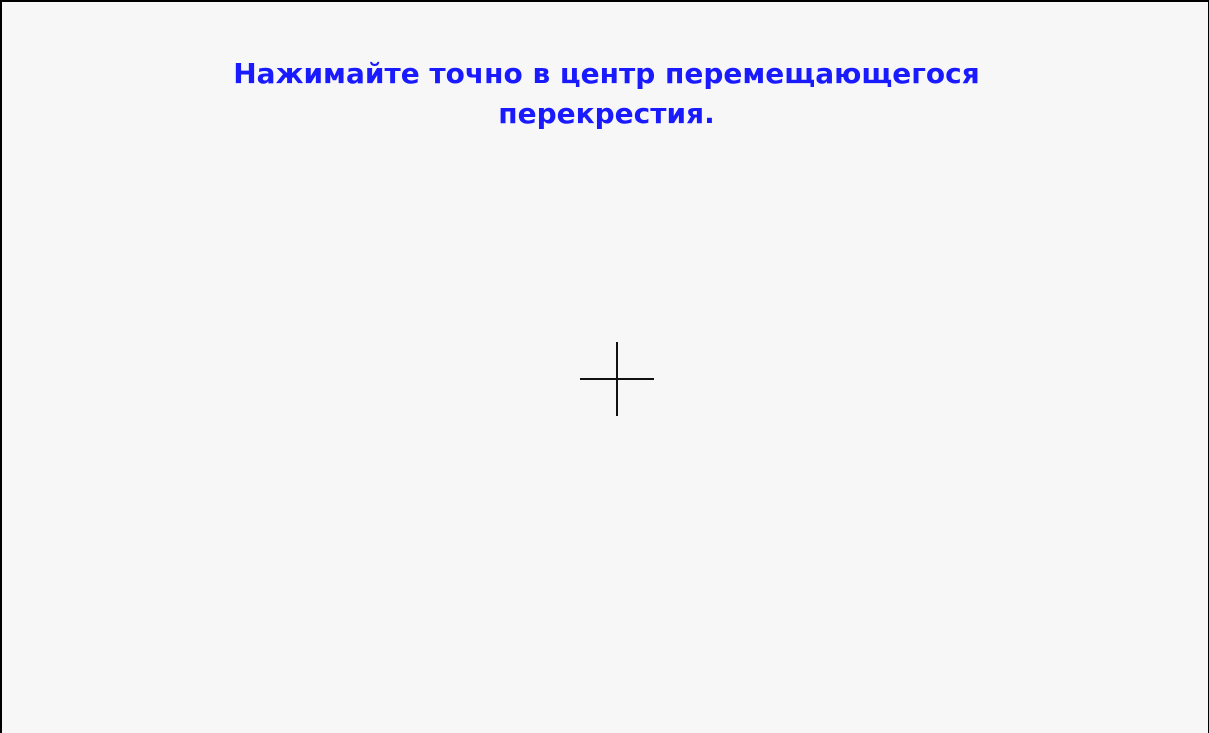 Image resolution: width=1209 pixels, height=733 pixels. I want to click on instruction-line-2: перекрестия., so click(606, 113).